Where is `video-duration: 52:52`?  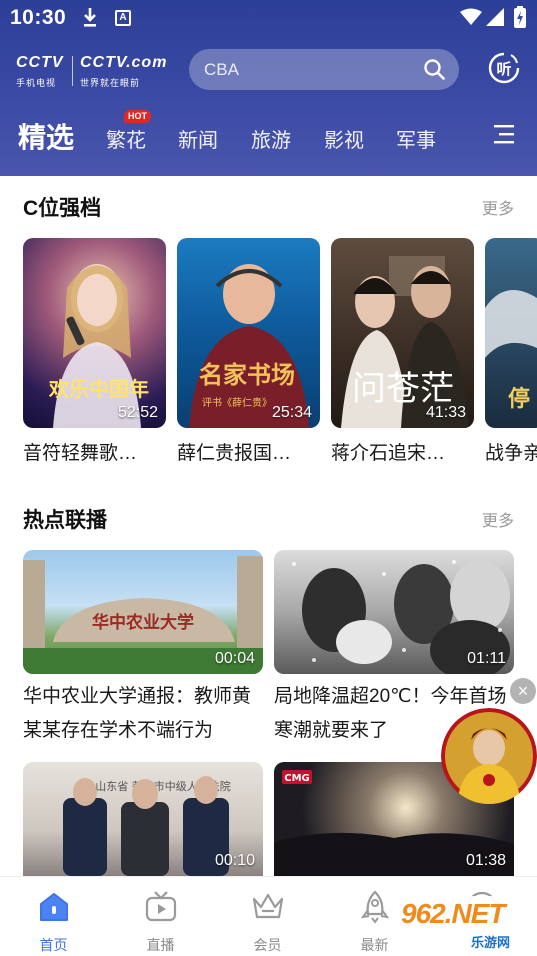 video-duration: 52:52 is located at coordinates (137, 412).